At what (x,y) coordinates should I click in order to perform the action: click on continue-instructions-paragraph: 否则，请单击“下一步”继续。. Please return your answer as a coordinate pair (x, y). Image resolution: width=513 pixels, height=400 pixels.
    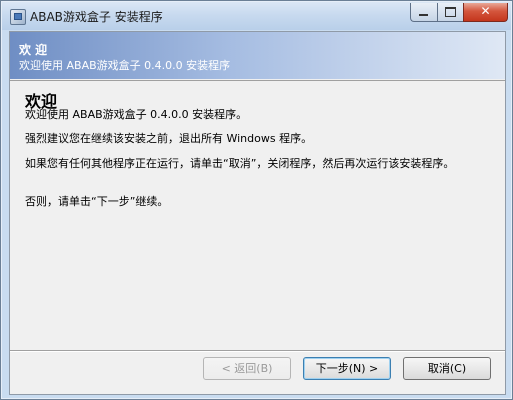
    Looking at the image, I should click on (97, 201).